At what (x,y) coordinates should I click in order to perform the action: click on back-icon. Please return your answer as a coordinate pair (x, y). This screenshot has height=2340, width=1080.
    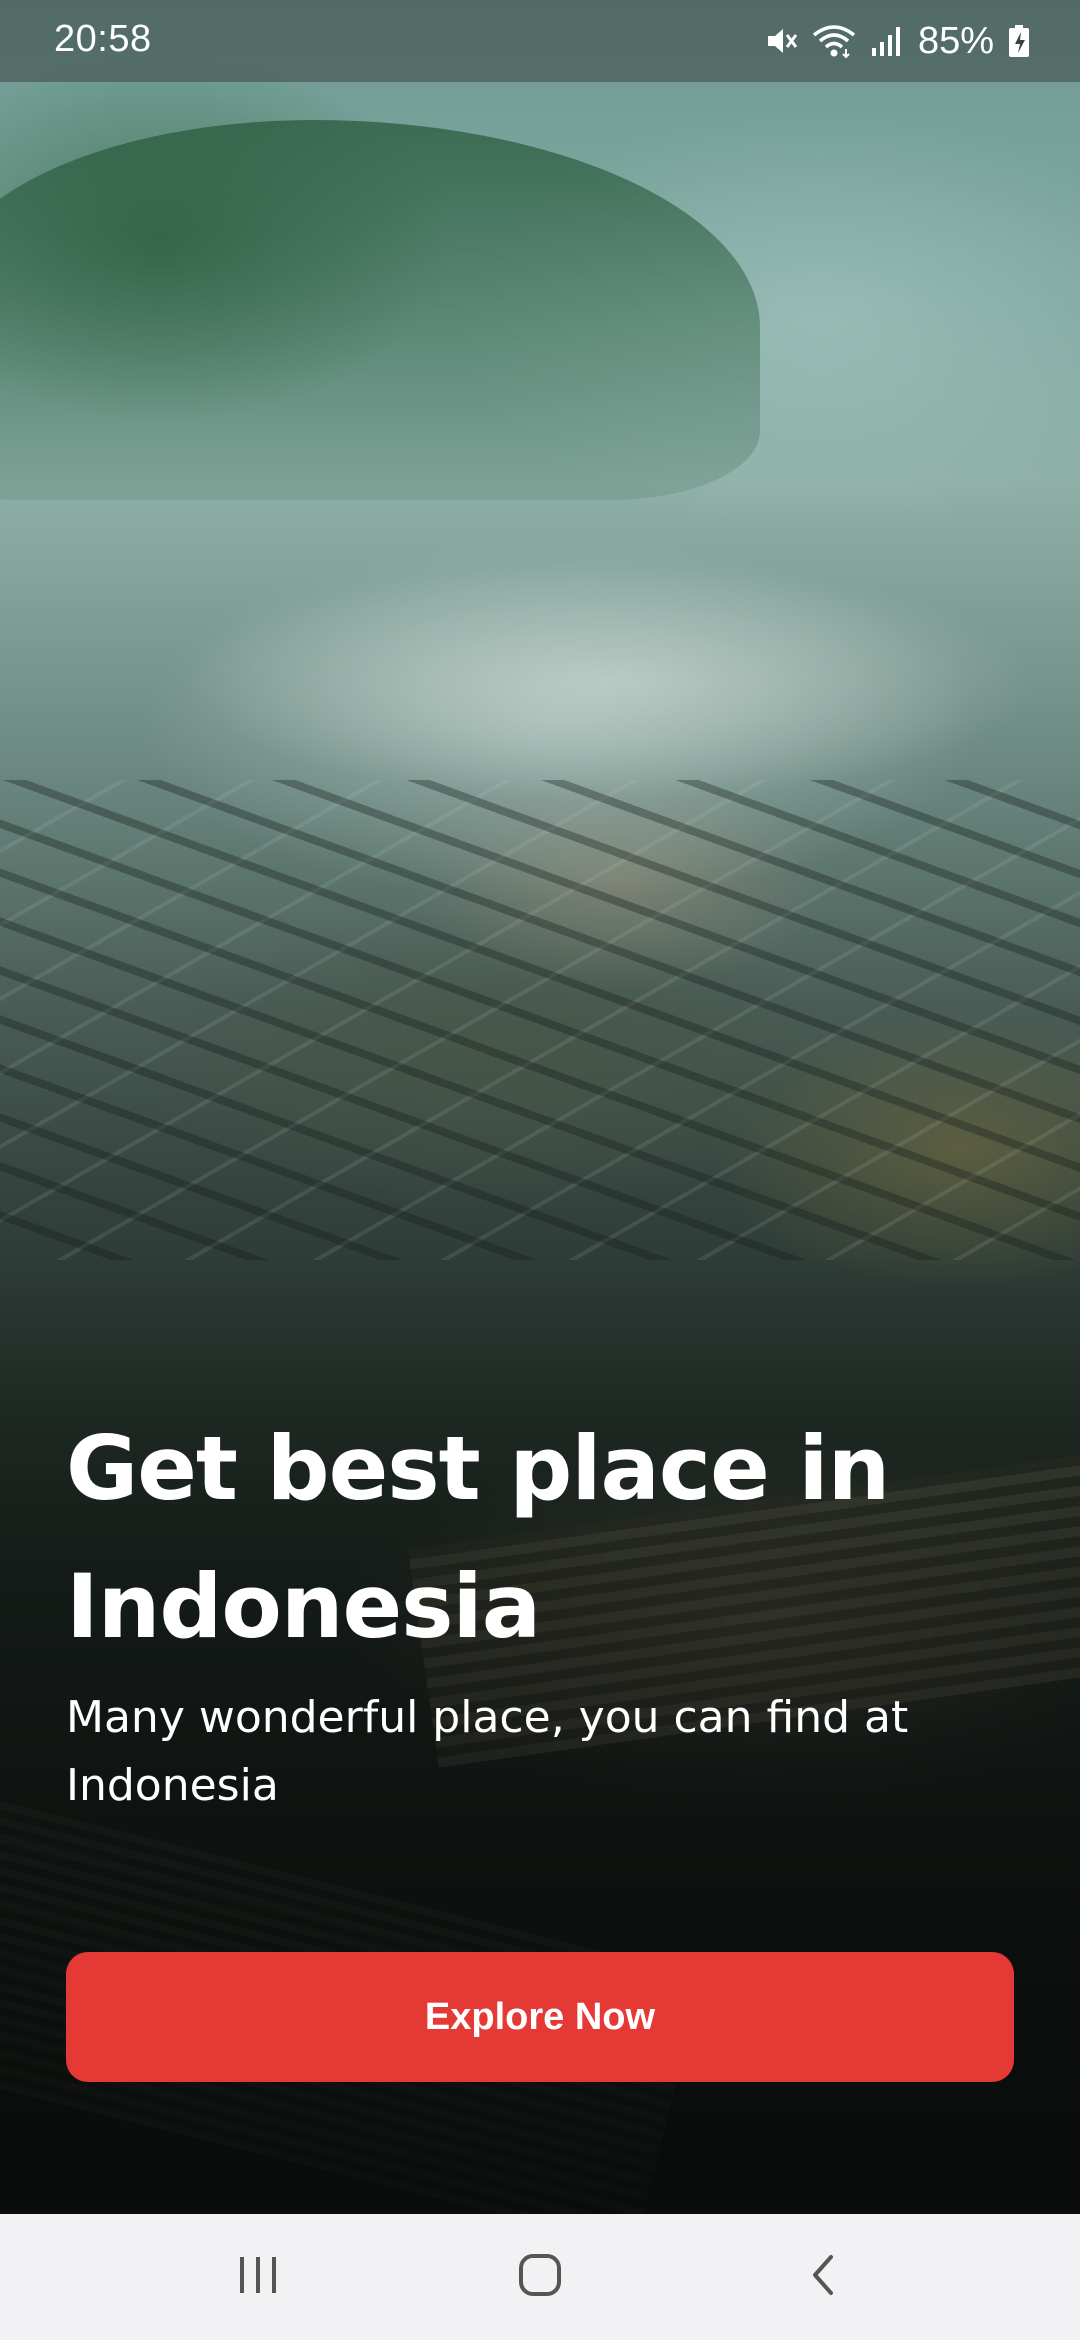
    Looking at the image, I should click on (822, 2277).